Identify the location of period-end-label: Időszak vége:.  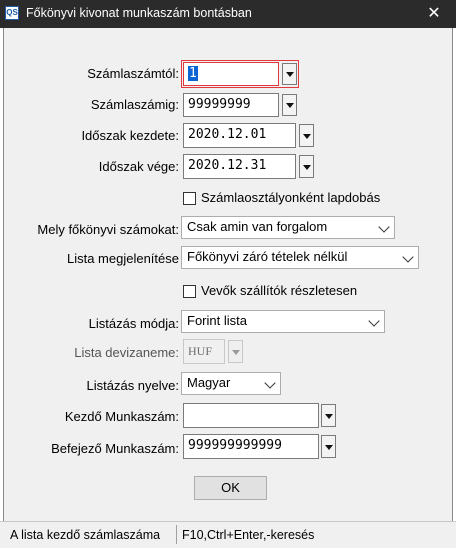
(138, 166).